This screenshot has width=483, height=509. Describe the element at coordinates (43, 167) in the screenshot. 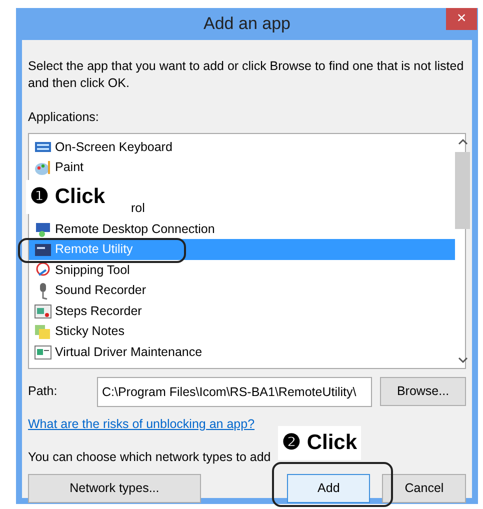

I see `palette-icon` at that location.